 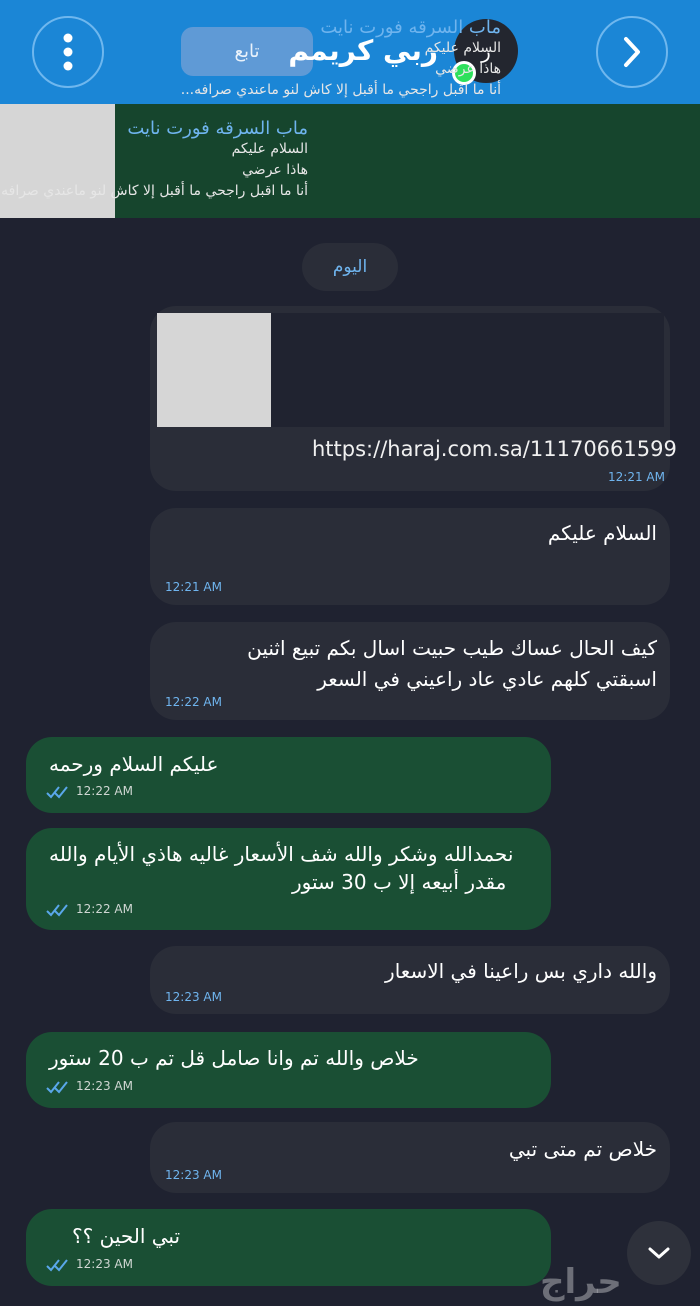 What do you see at coordinates (126, 1236) in the screenshot?
I see `message-text: تبي الحين ؟؟` at bounding box center [126, 1236].